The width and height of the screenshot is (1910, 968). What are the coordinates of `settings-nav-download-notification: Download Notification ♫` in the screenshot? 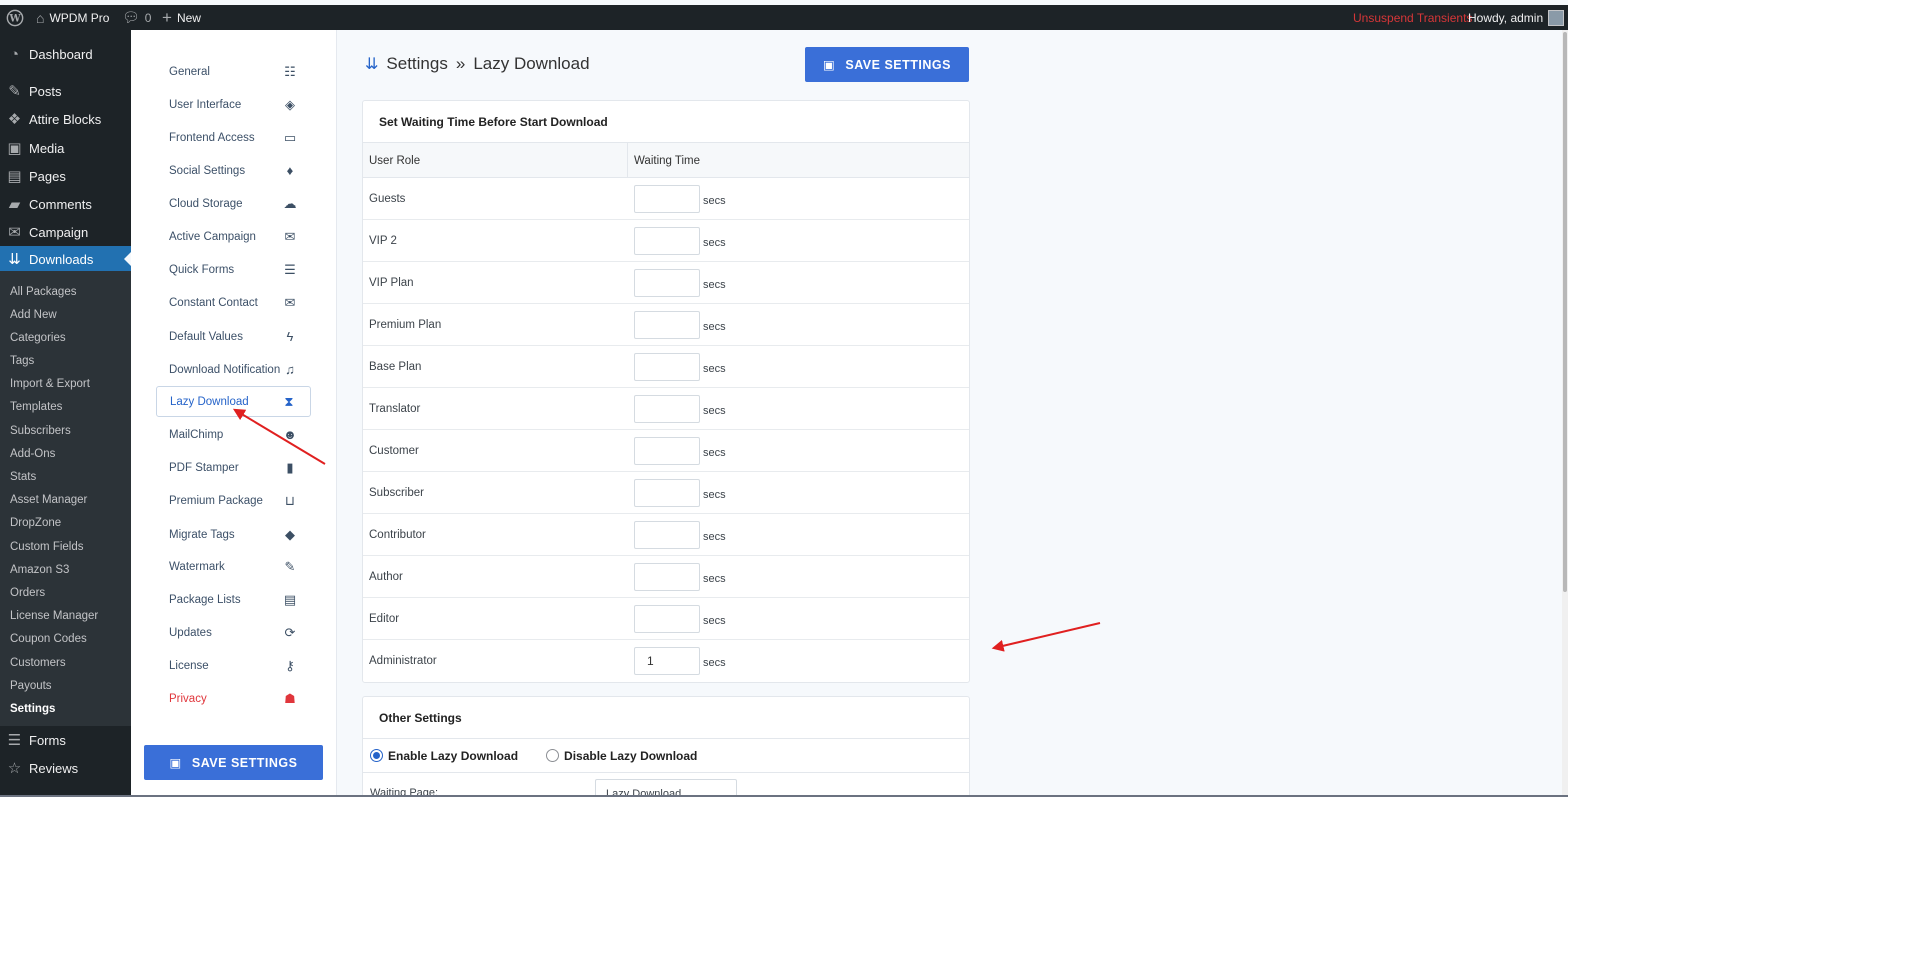 It's located at (233, 369).